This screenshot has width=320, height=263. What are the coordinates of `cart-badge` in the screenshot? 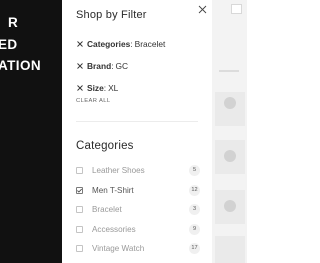 It's located at (236, 9).